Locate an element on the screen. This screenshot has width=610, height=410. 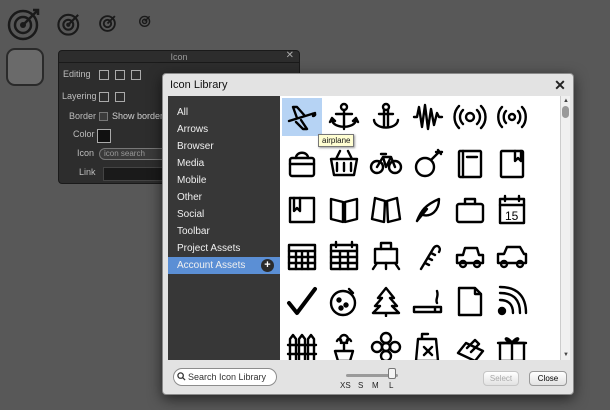
icon-label: Icon is located at coordinates (86, 153).